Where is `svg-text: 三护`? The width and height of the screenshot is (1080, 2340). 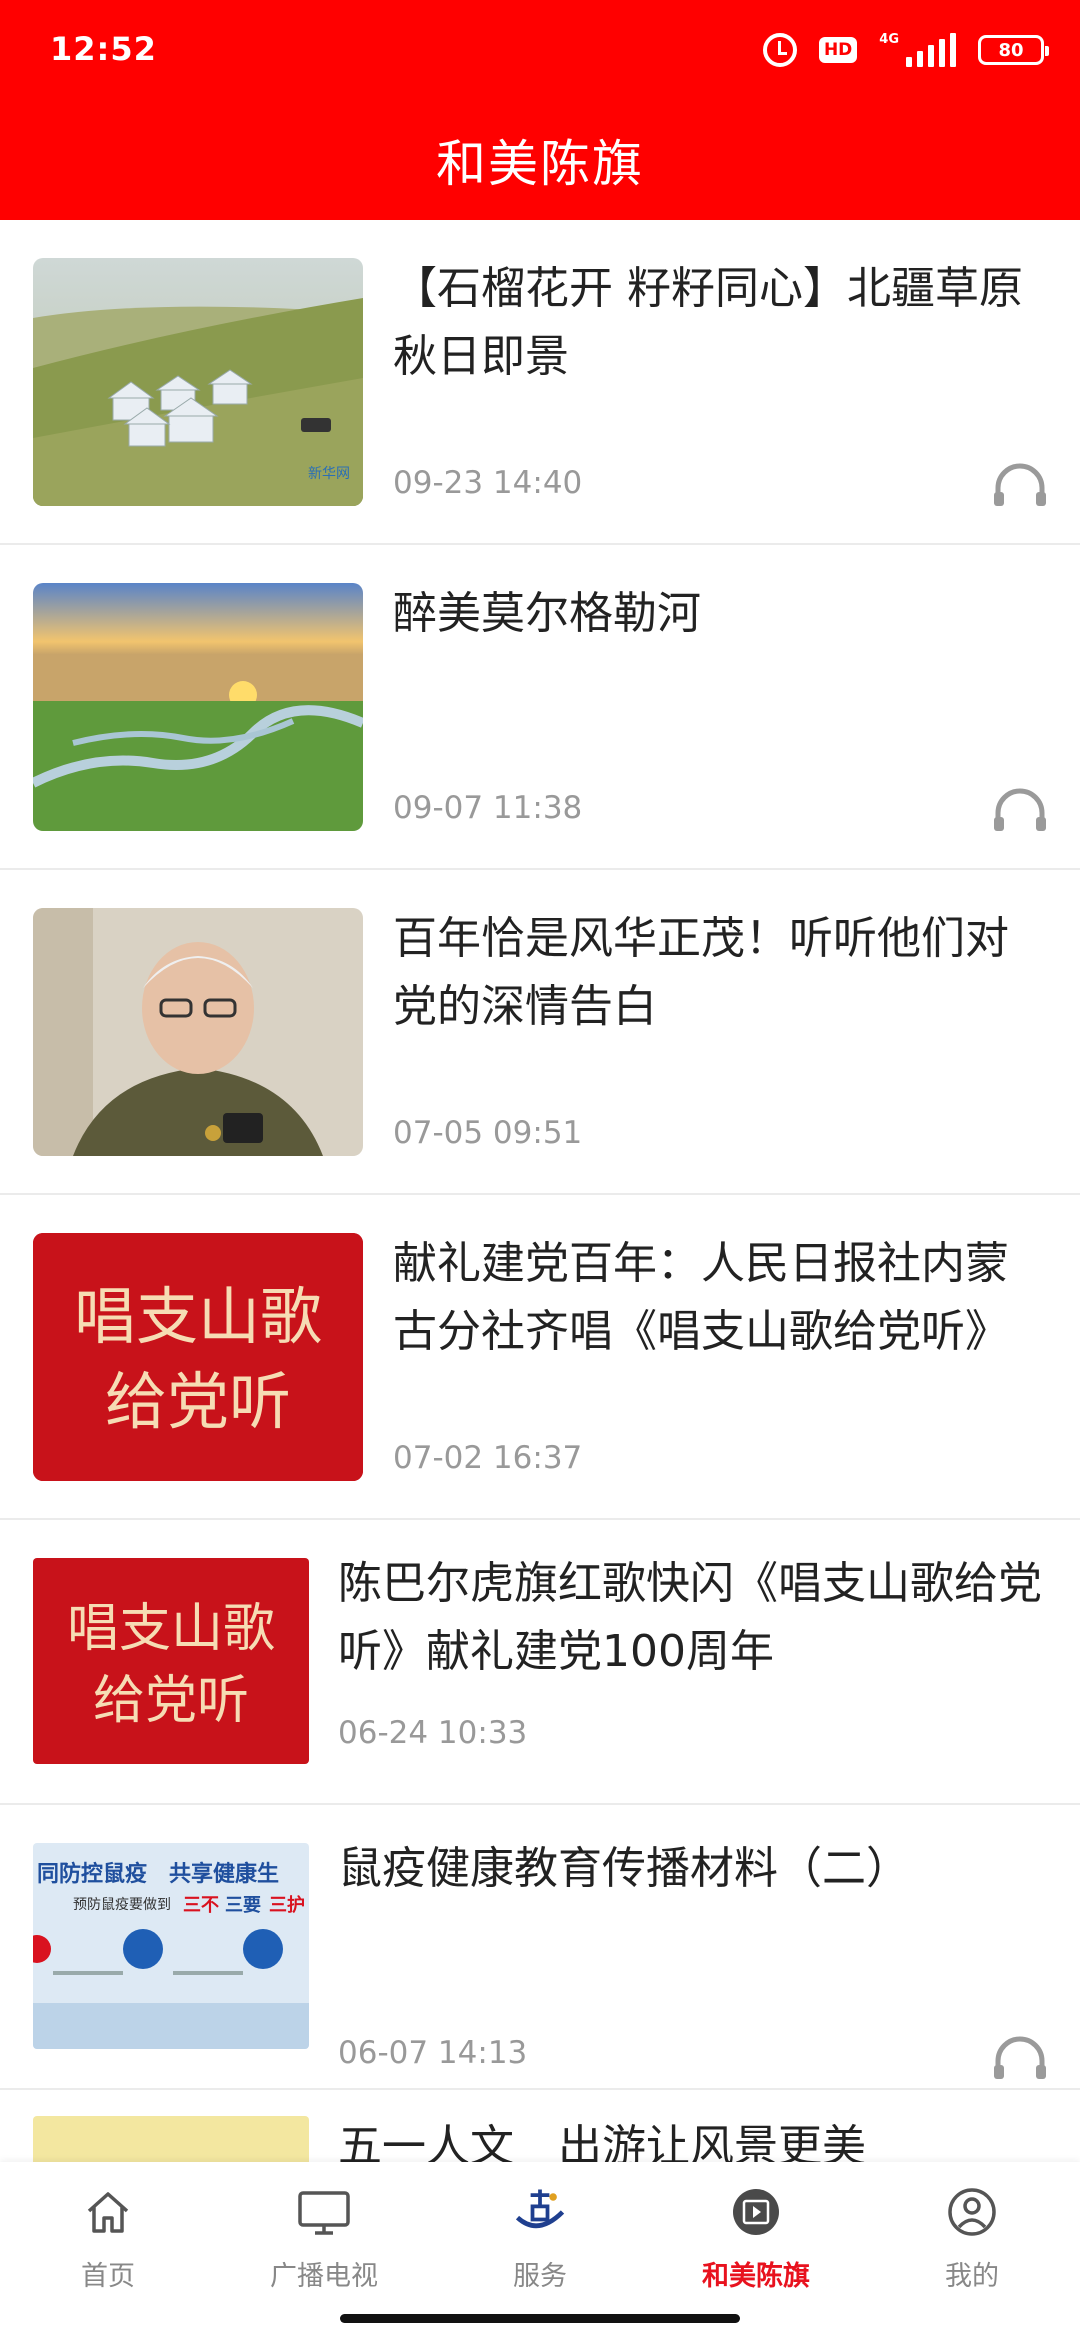 svg-text: 三护 is located at coordinates (287, 1905).